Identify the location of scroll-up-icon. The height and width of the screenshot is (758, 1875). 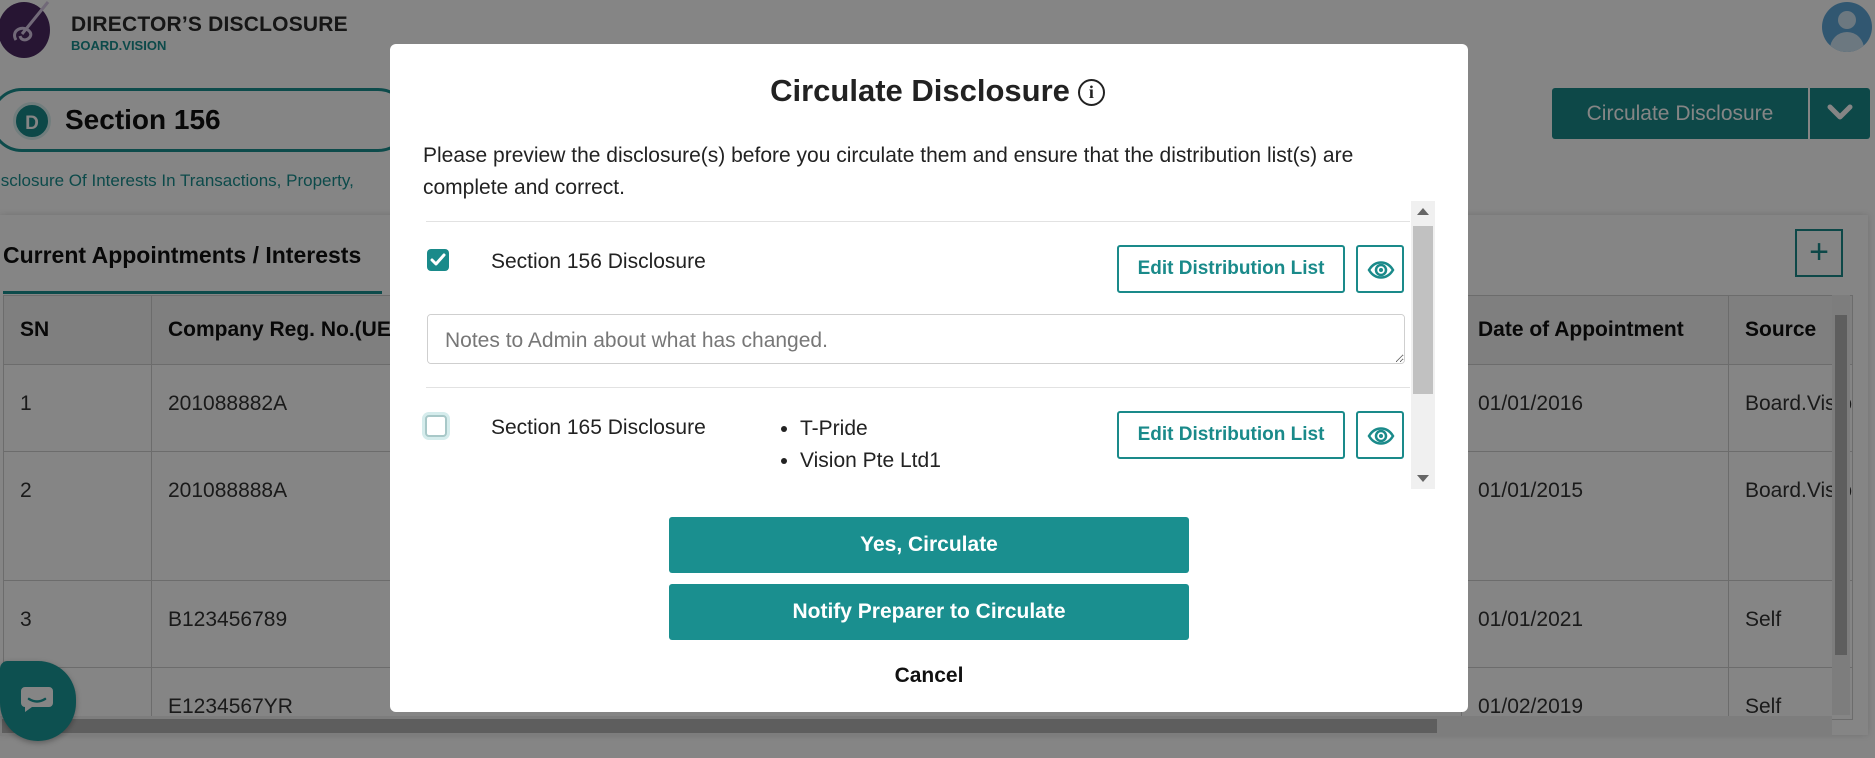
(1423, 211).